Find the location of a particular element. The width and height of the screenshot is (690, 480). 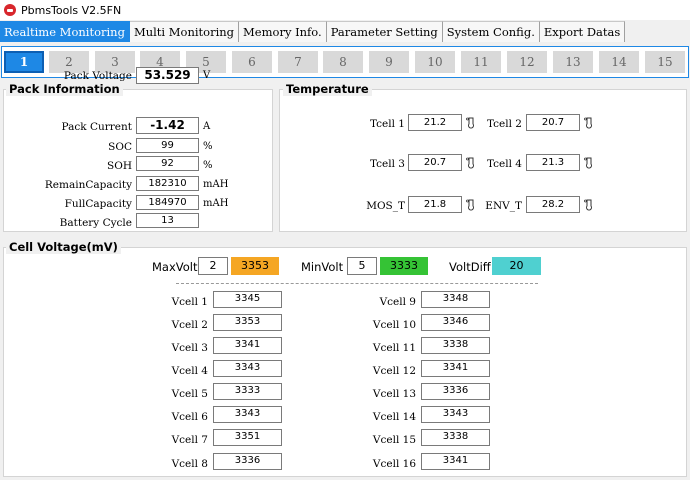

env-t-value: 28.2 is located at coordinates (553, 204).